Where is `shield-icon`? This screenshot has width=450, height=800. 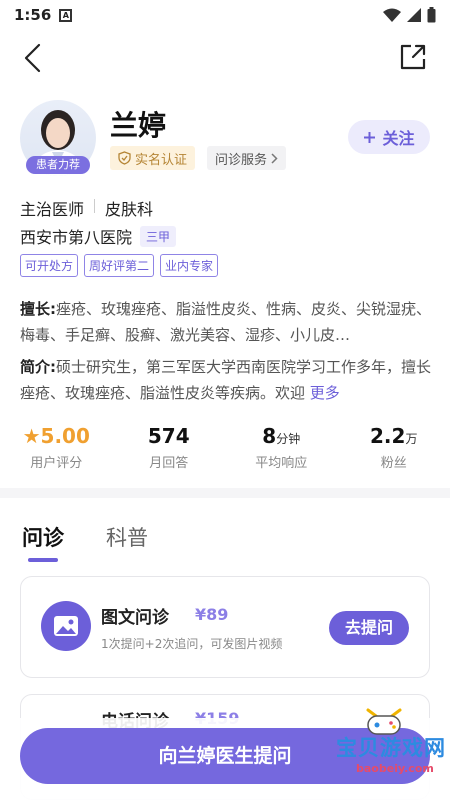
shield-icon is located at coordinates (124, 158).